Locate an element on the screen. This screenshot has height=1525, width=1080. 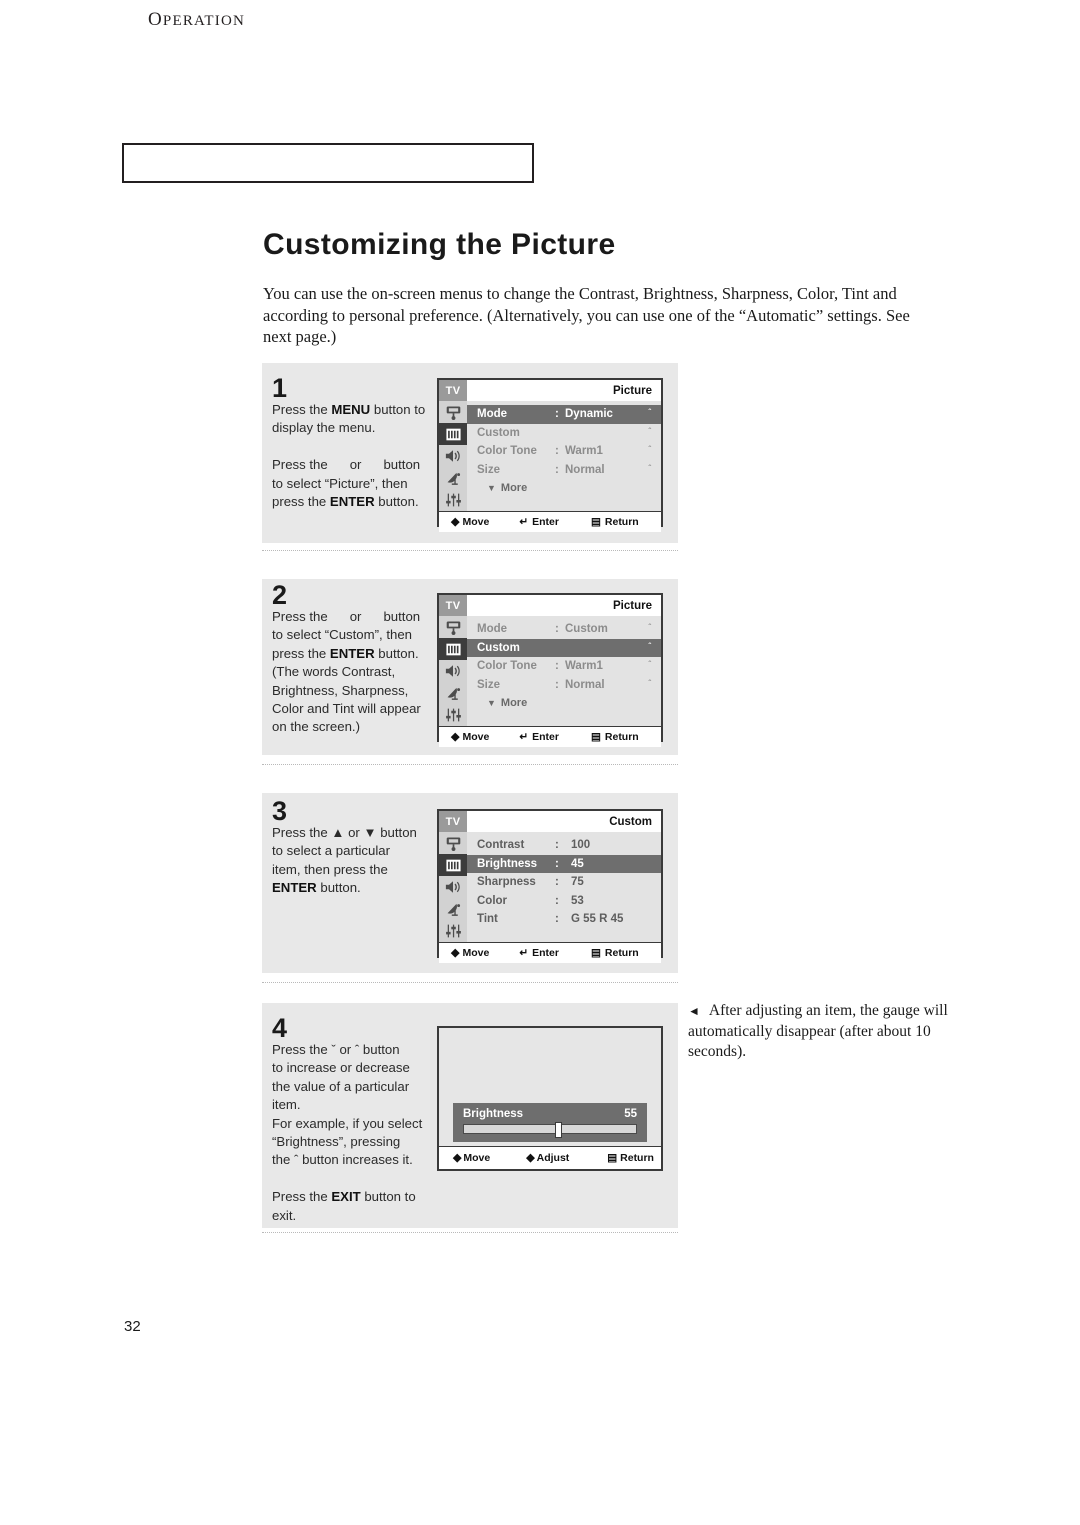
osd-row-value: 53 is located at coordinates (577, 900).